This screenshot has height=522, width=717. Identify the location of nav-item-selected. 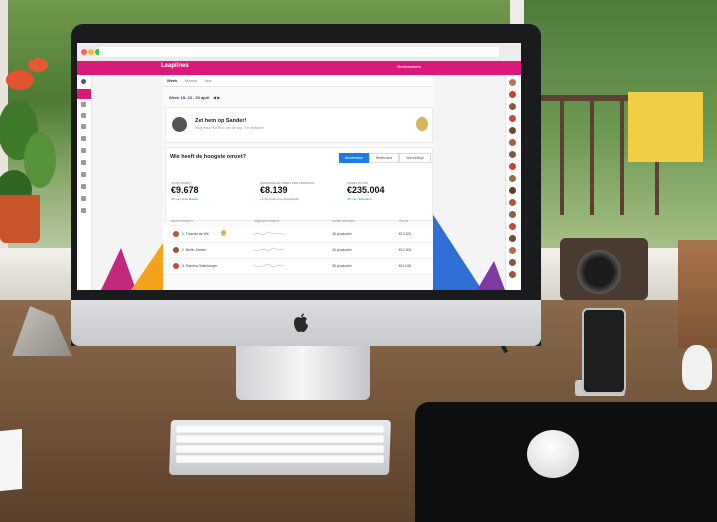
(84, 94).